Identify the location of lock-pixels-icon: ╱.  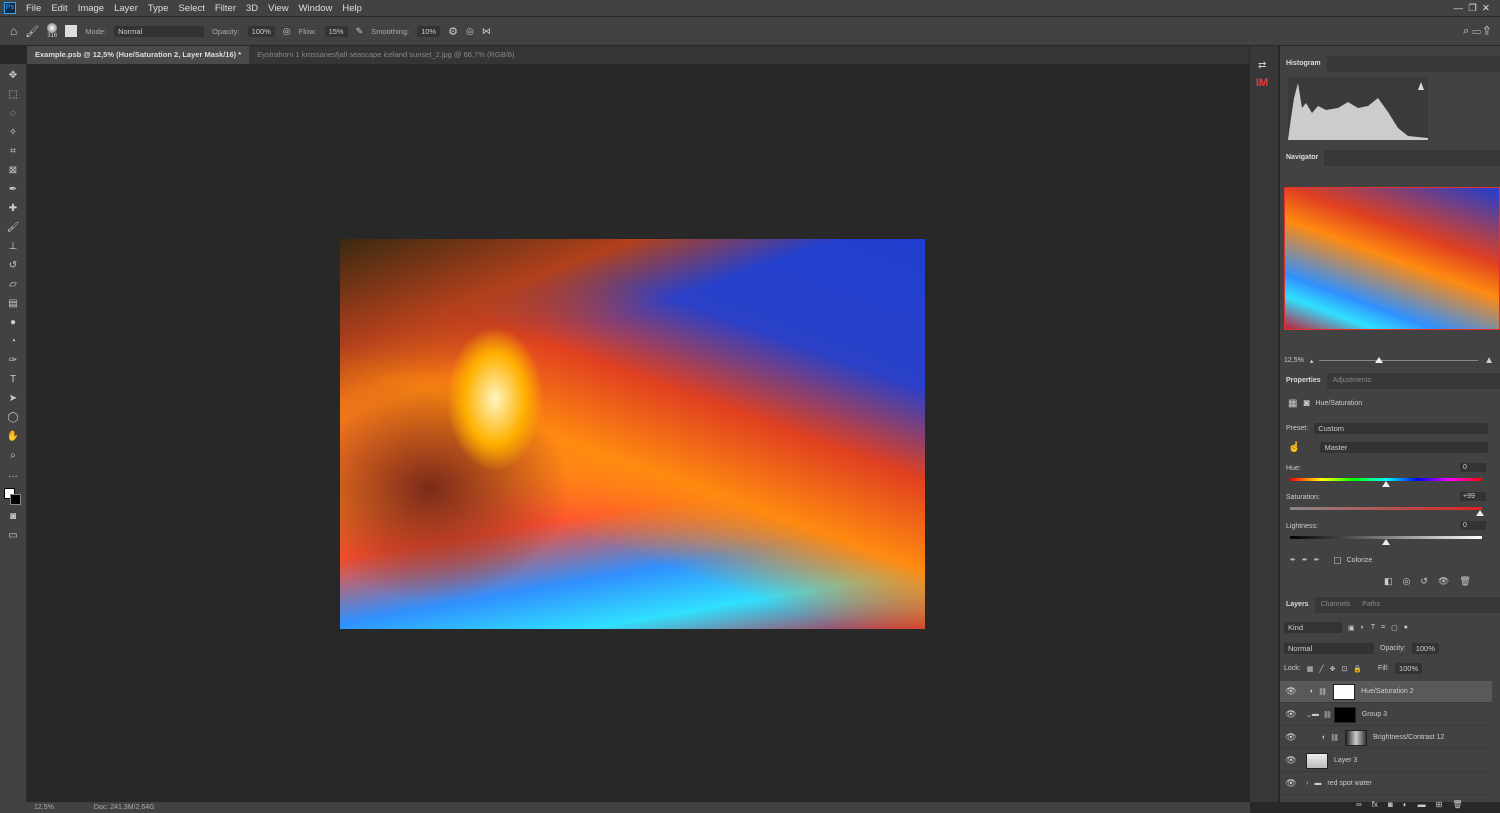
(1321, 669).